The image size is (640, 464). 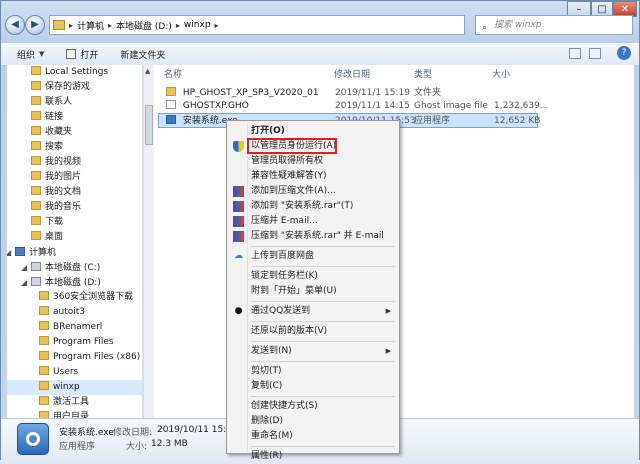 I want to click on address-bar: ▸ 计算机 ▸ 本地磁盘 (D:) ▸ winxp ▸ ⟳, so click(x=276, y=25).